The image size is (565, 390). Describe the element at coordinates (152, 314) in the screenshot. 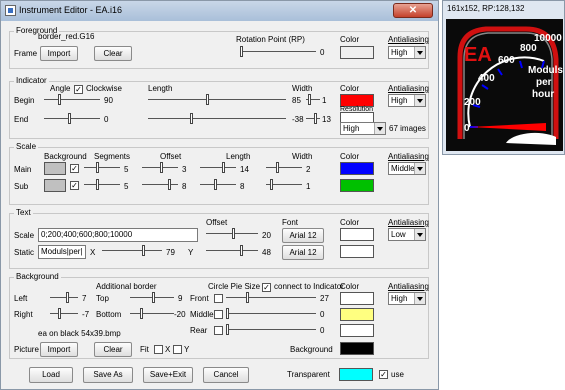

I see `bottom-slider` at that location.